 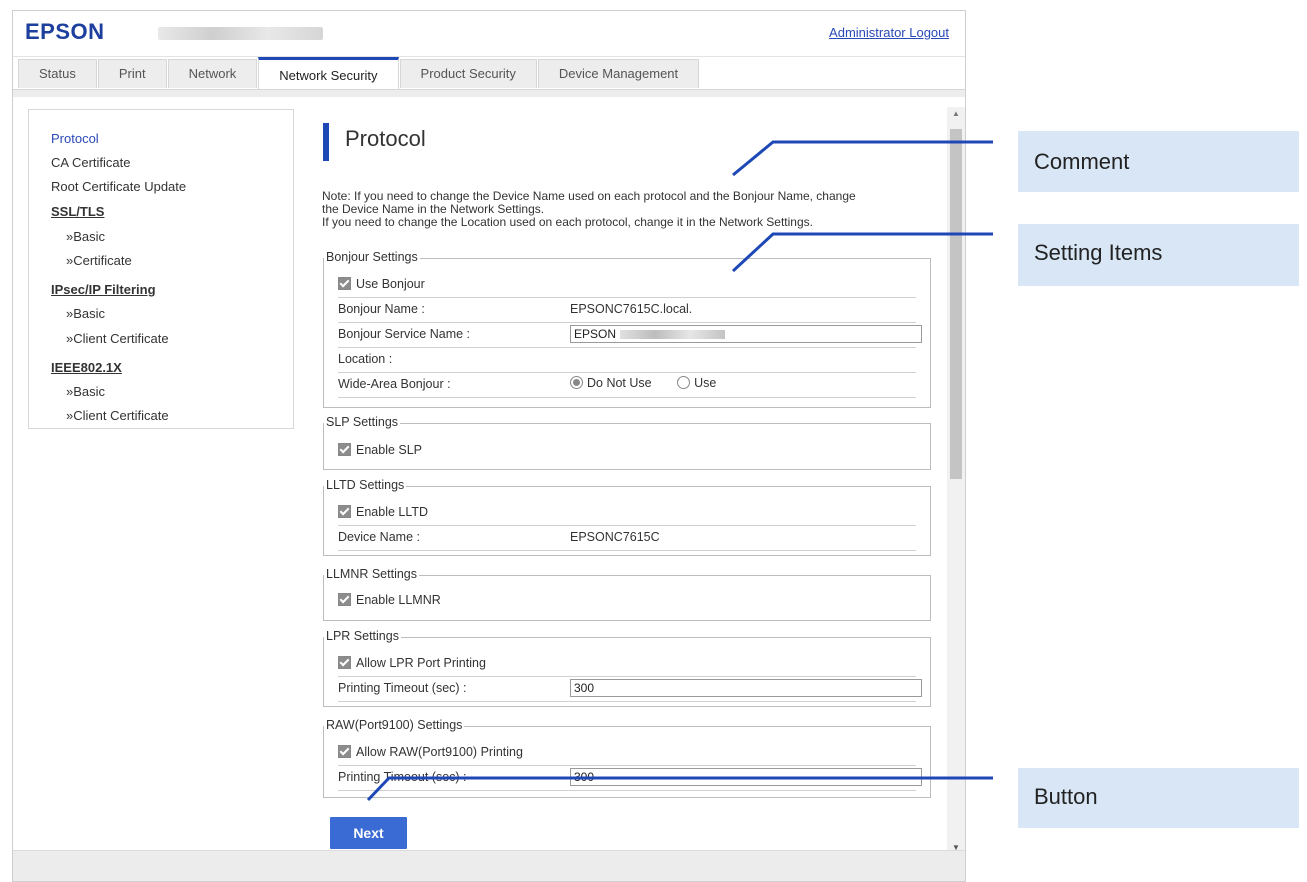 What do you see at coordinates (439, 752) in the screenshot?
I see `allow-raw-label: Allow RAW(Port9100) Printing` at bounding box center [439, 752].